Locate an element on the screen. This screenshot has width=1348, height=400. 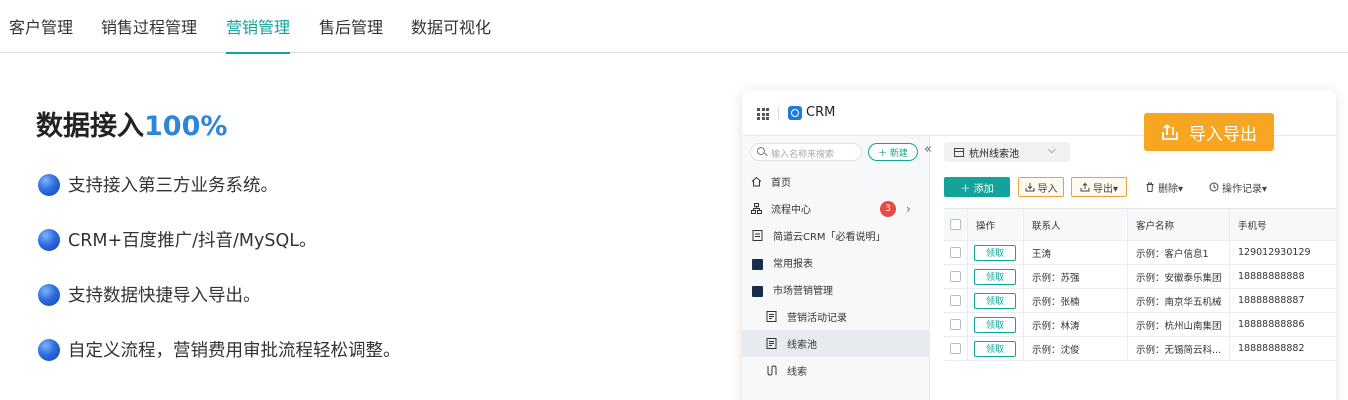
crm-logo-icon is located at coordinates (795, 113).